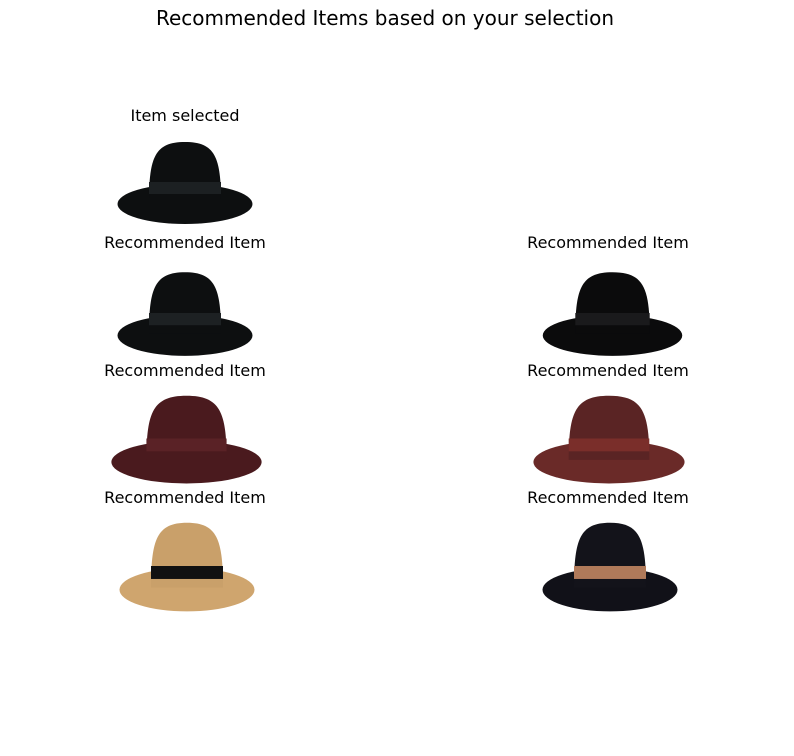  What do you see at coordinates (185, 115) in the screenshot?
I see `selected-item-title: Item selected` at bounding box center [185, 115].